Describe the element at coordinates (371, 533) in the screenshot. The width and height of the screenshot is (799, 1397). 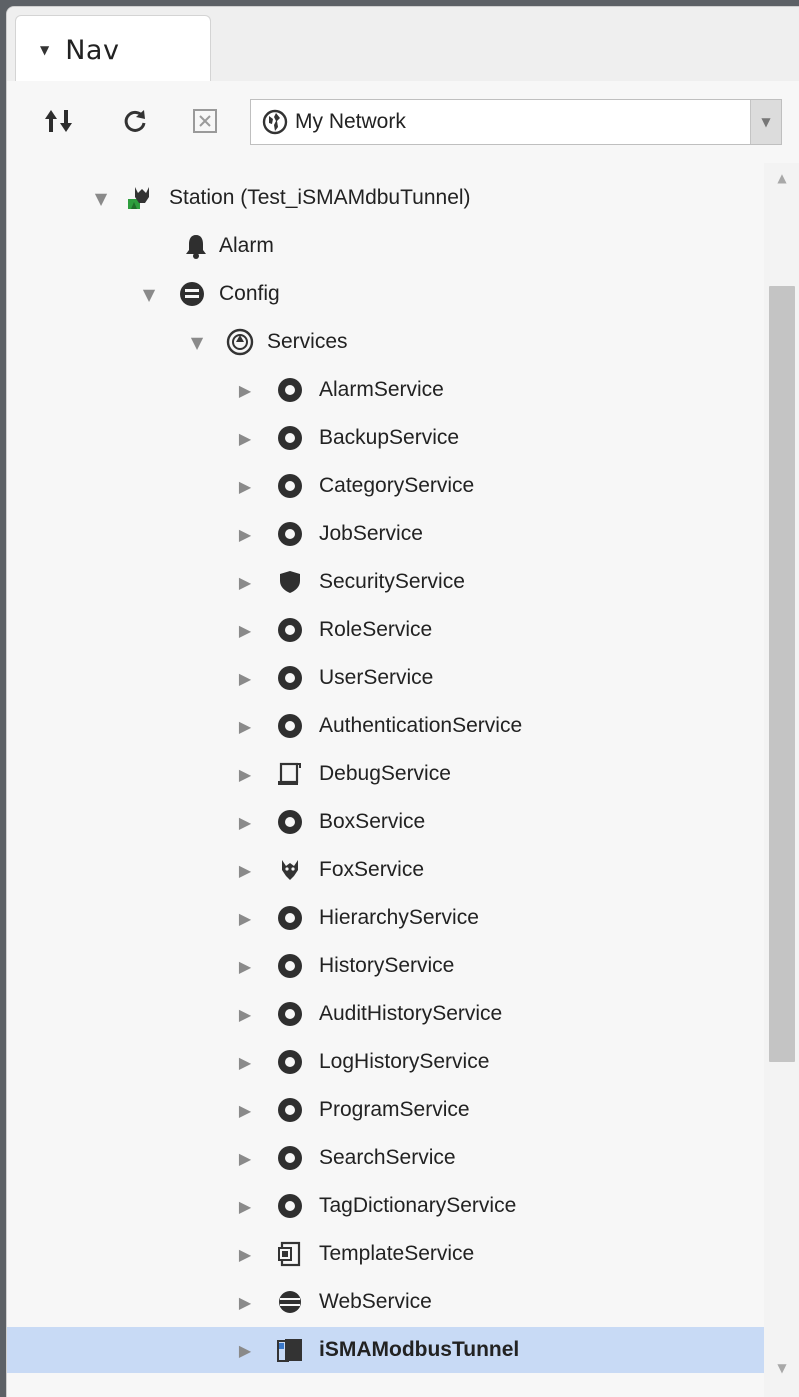
I see `tree-label: JobService` at that location.